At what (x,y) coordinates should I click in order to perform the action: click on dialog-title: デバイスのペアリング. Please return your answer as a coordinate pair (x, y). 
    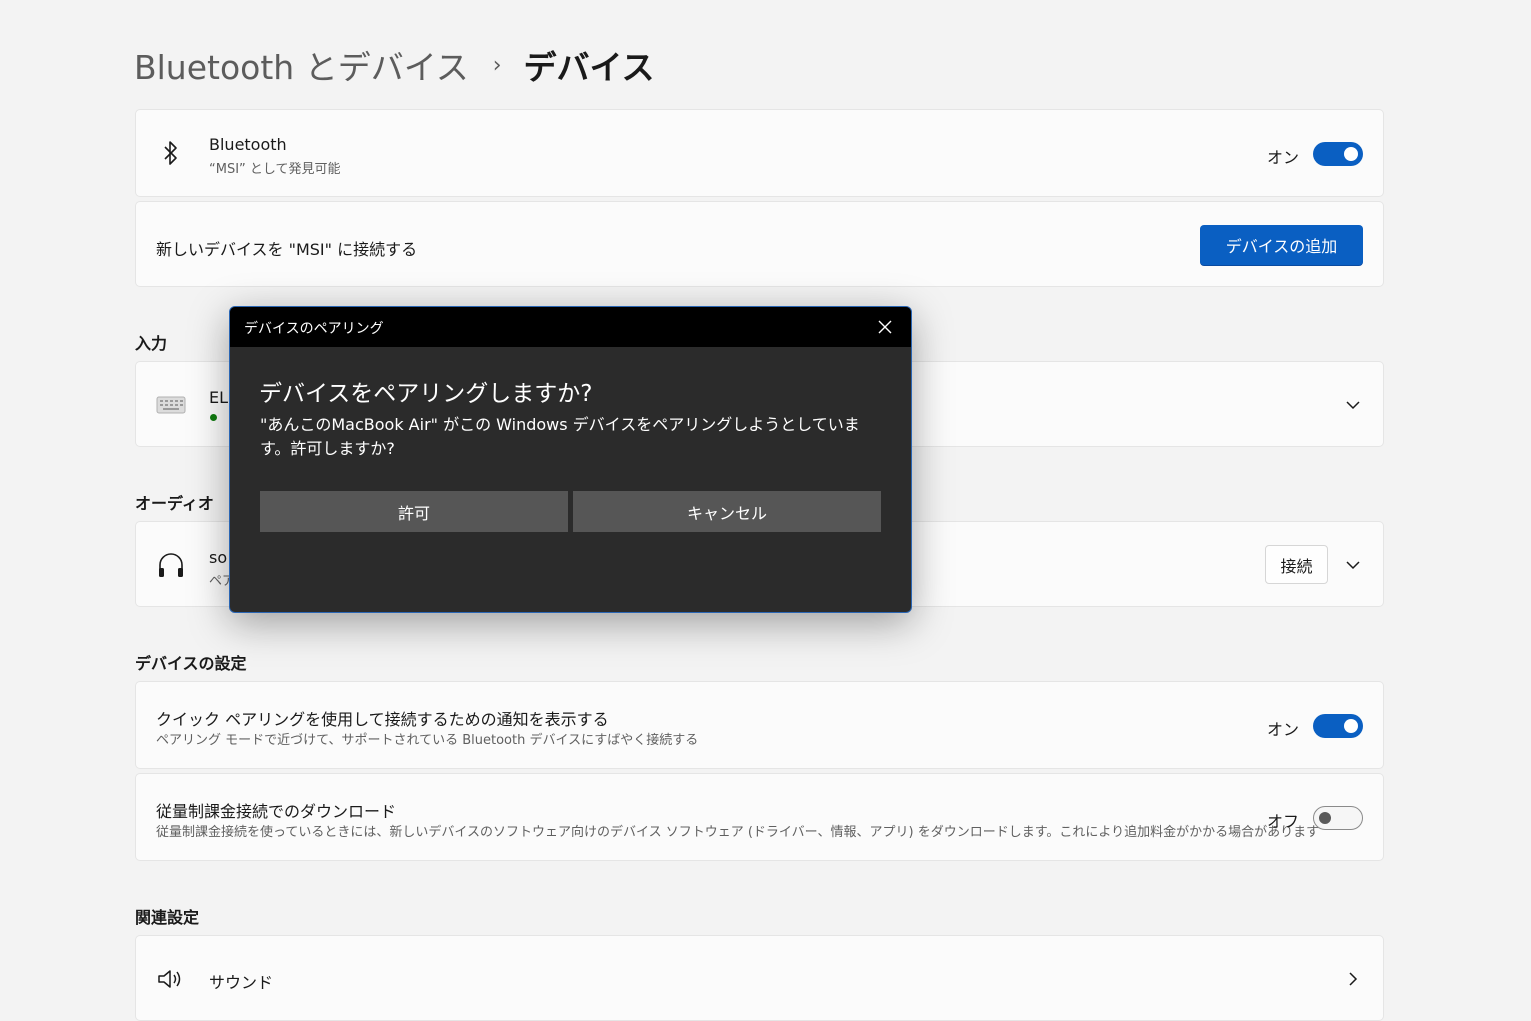
    Looking at the image, I should click on (314, 329).